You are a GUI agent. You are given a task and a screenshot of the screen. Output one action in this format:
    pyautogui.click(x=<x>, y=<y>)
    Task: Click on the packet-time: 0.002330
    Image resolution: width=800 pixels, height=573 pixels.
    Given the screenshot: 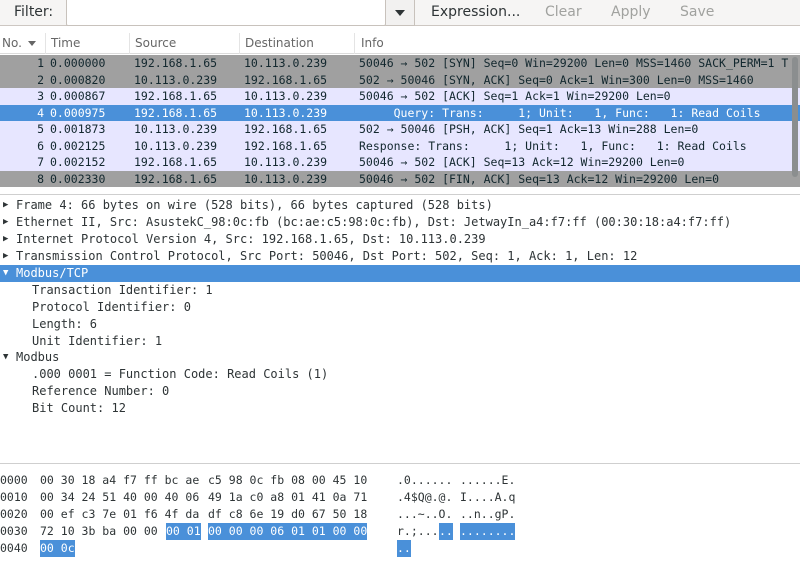 What is the action you would take?
    pyautogui.click(x=78, y=178)
    